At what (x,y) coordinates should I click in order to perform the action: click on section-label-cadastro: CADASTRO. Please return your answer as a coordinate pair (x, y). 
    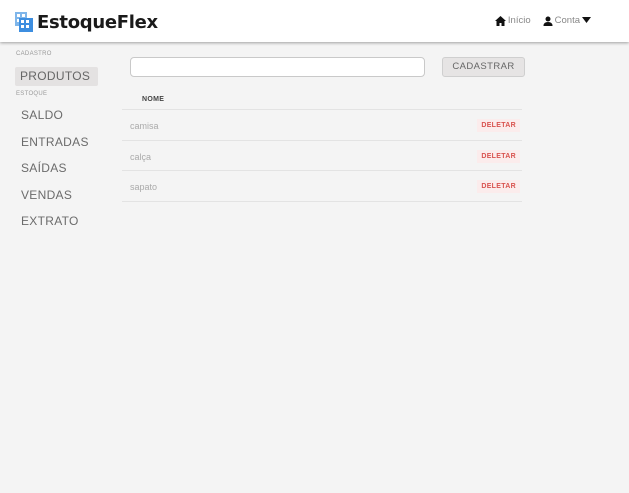
    Looking at the image, I should click on (34, 54).